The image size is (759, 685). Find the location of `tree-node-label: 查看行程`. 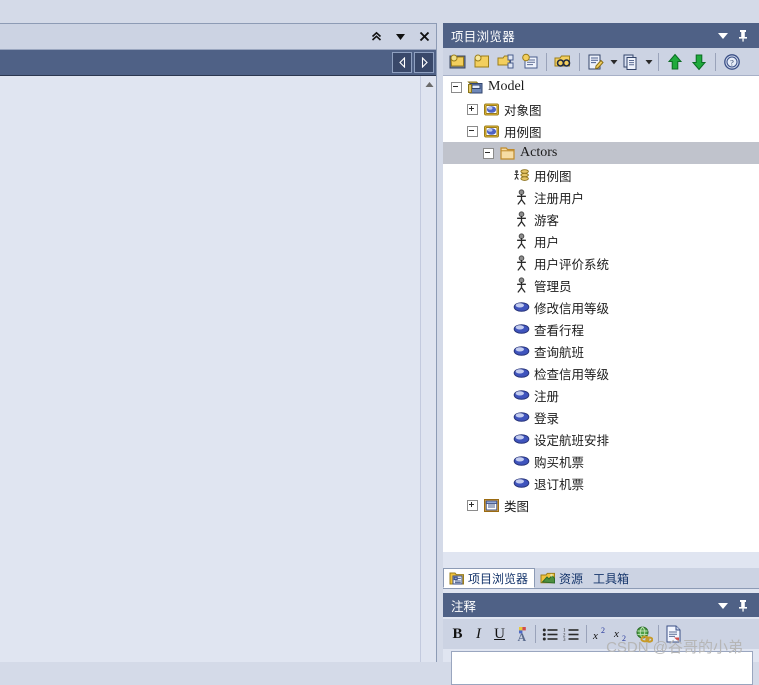

tree-node-label: 查看行程 is located at coordinates (559, 330).